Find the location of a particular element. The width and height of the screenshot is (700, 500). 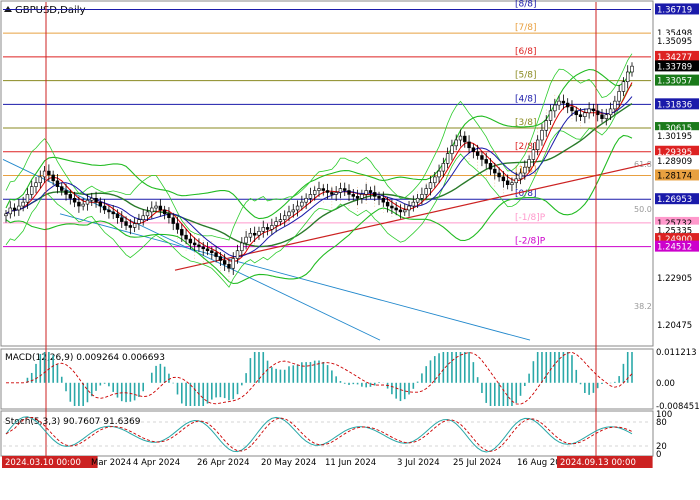

murrey-level-label: [-2/8]P is located at coordinates (530, 242).